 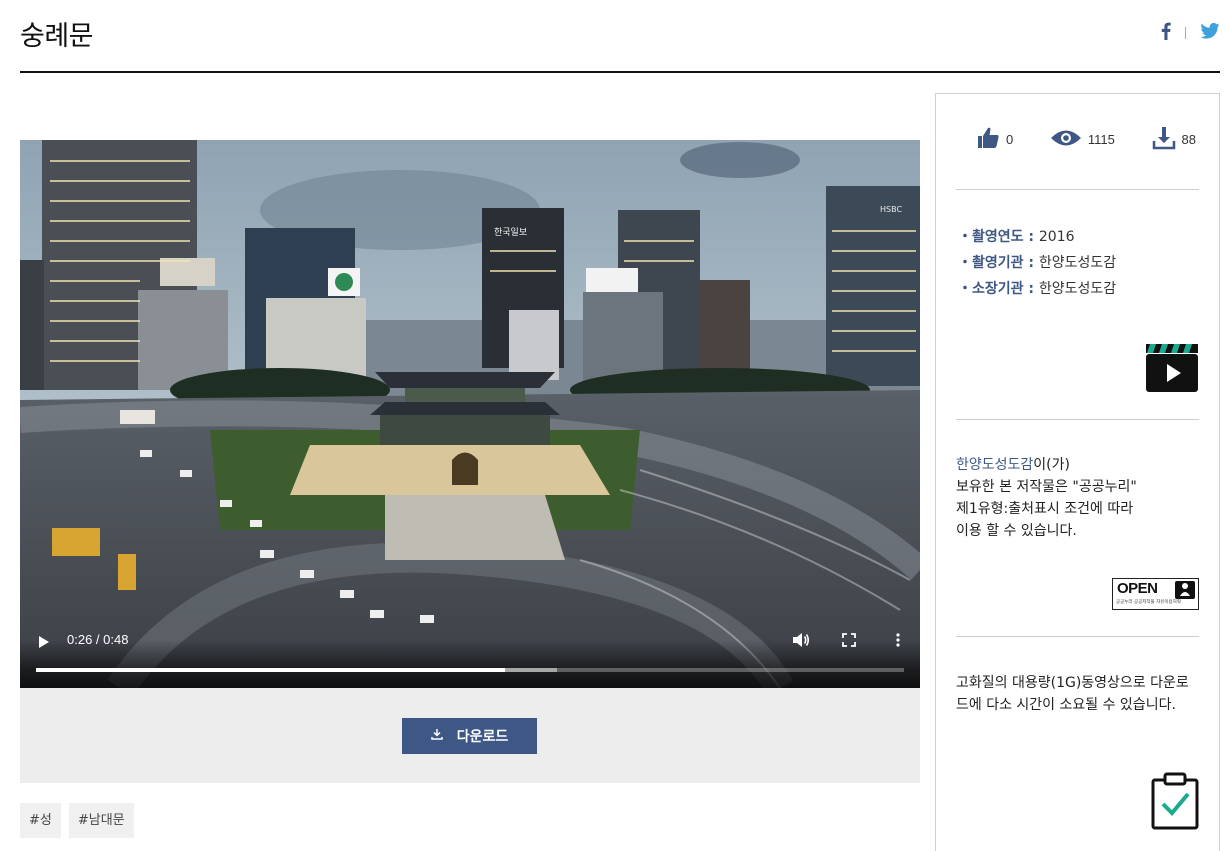 I want to click on license-org: 한양도성도감, so click(x=994, y=465).